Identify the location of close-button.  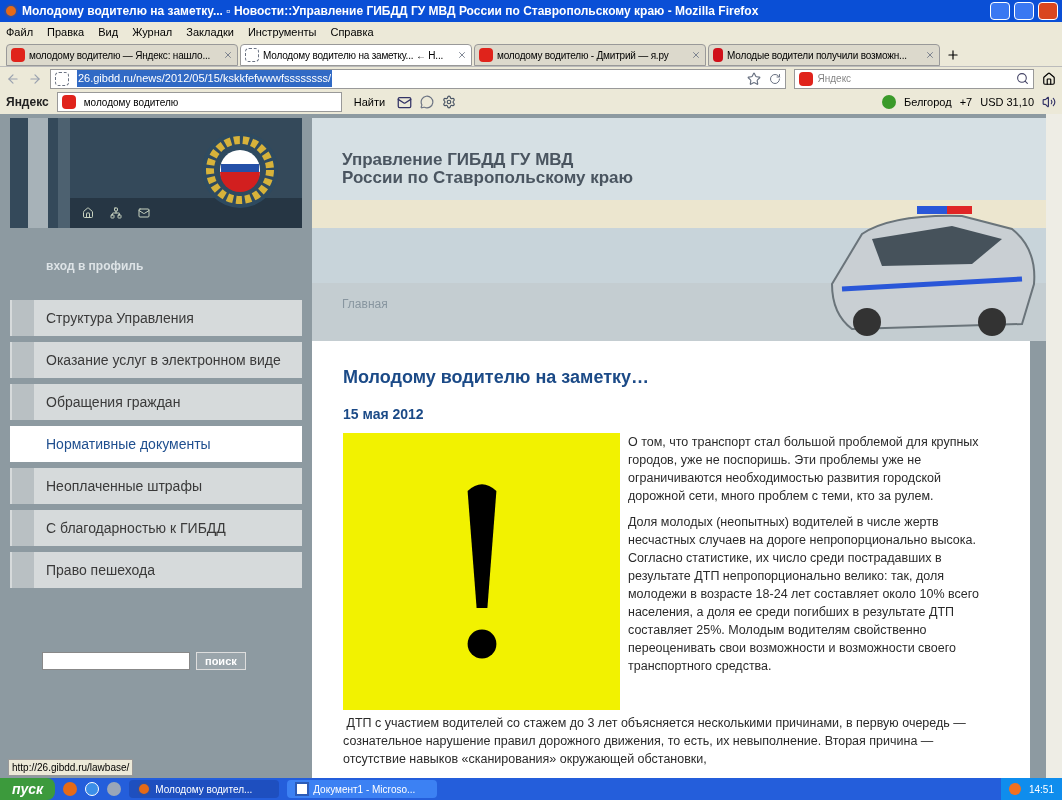
(1048, 11).